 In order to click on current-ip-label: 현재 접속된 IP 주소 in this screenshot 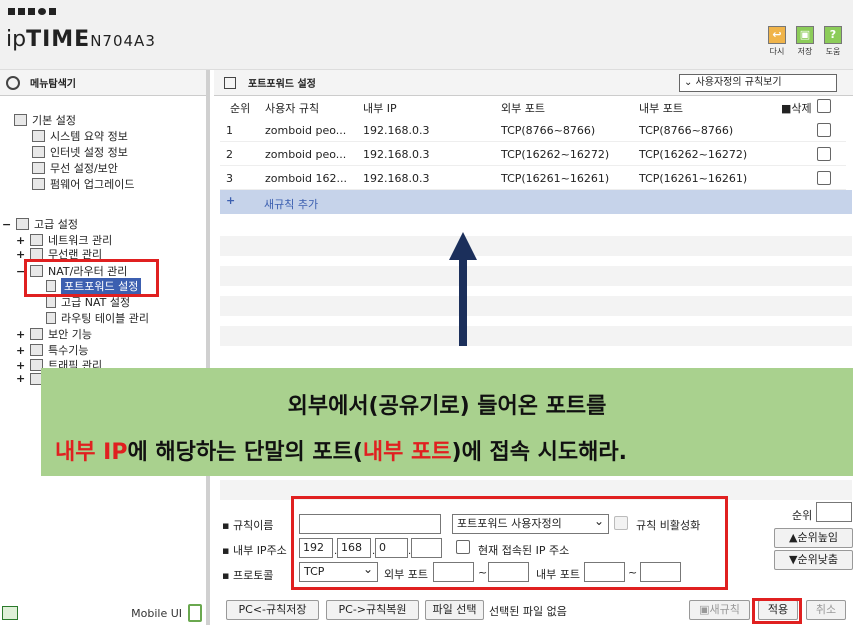, I will do `click(524, 550)`.